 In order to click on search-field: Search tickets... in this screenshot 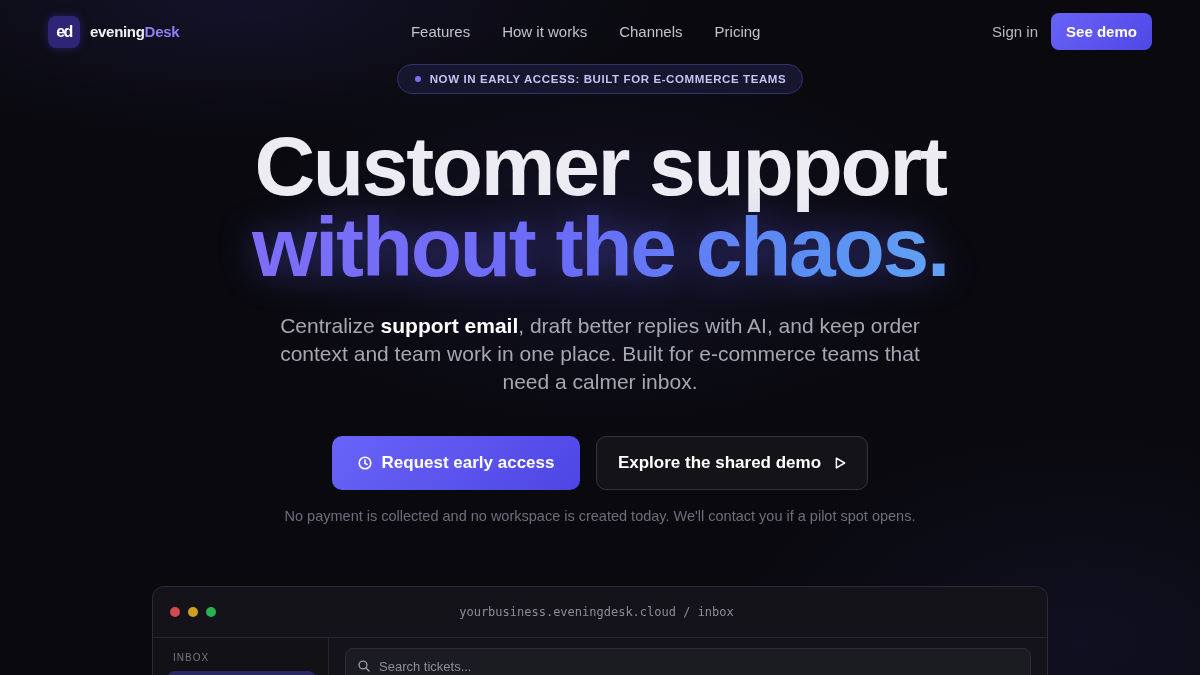, I will do `click(688, 661)`.